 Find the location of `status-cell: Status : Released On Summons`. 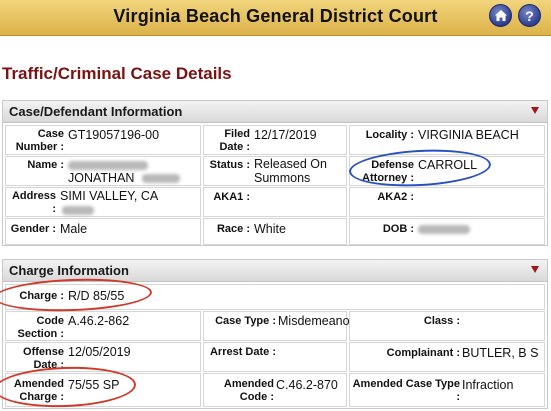

status-cell: Status : Released On Summons is located at coordinates (275, 171).